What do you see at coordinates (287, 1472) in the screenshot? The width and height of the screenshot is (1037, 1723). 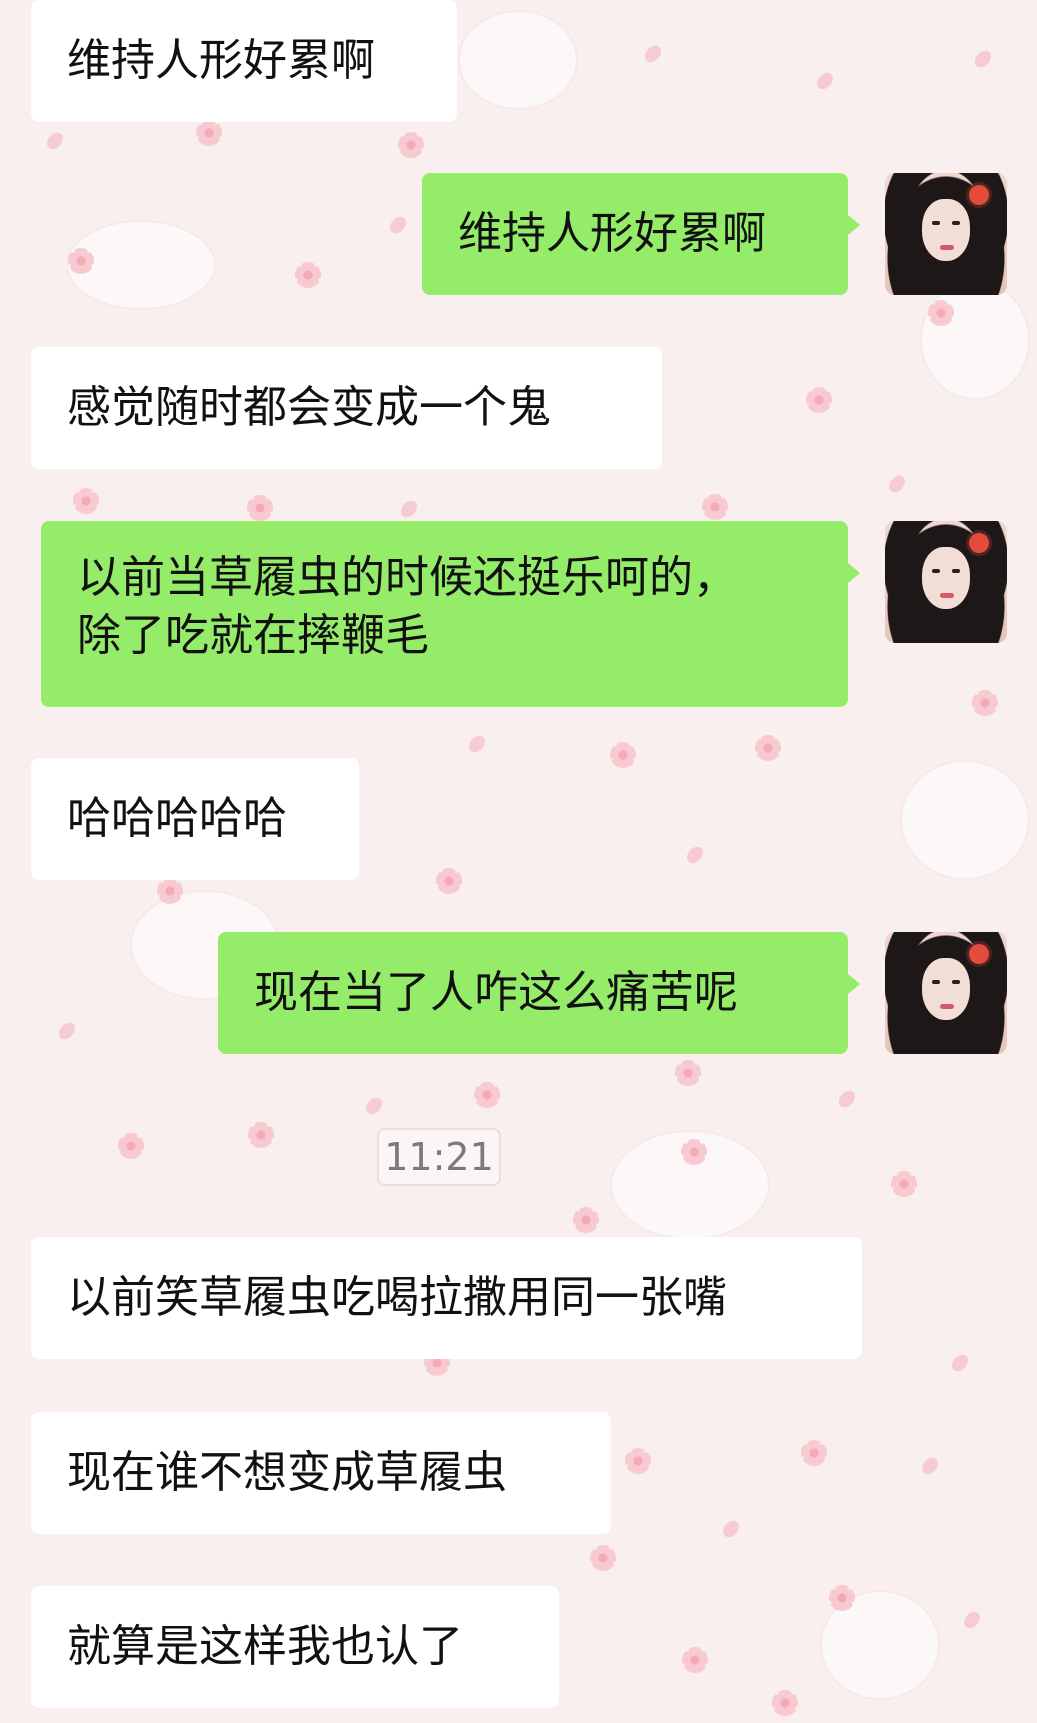 I see `message-text: 现在谁不想变成草履虫` at bounding box center [287, 1472].